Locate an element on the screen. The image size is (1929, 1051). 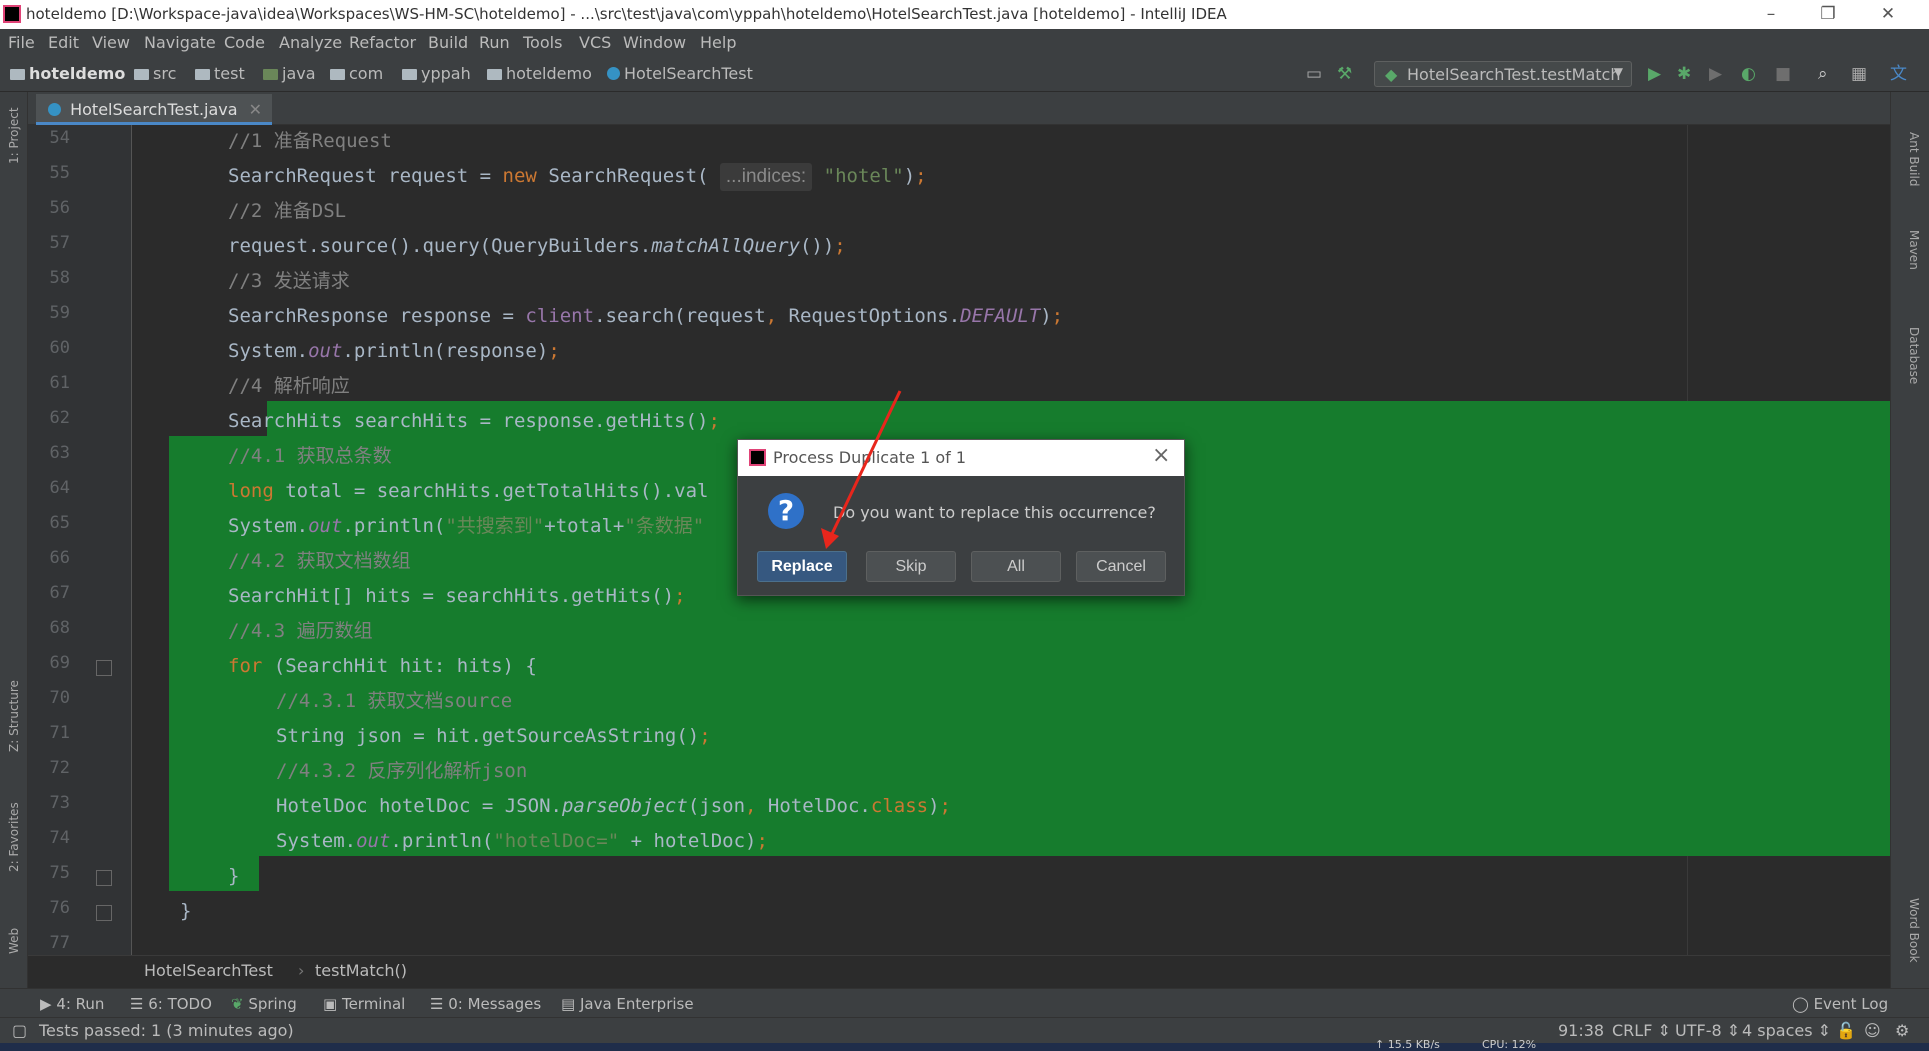
run-configuration-select: ◆ HotelSearchTest.testMatch ▼ is located at coordinates (1503, 74).